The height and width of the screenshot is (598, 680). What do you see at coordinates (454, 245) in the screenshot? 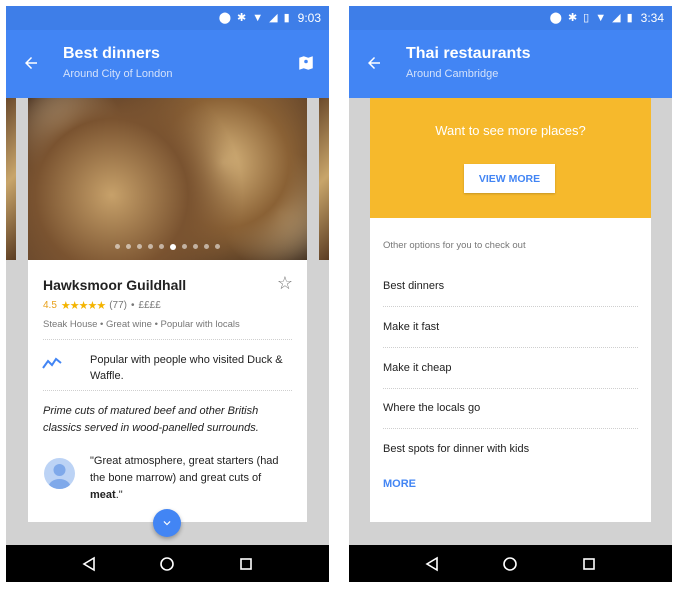
I see `section-label: Other options for you to check out` at bounding box center [454, 245].